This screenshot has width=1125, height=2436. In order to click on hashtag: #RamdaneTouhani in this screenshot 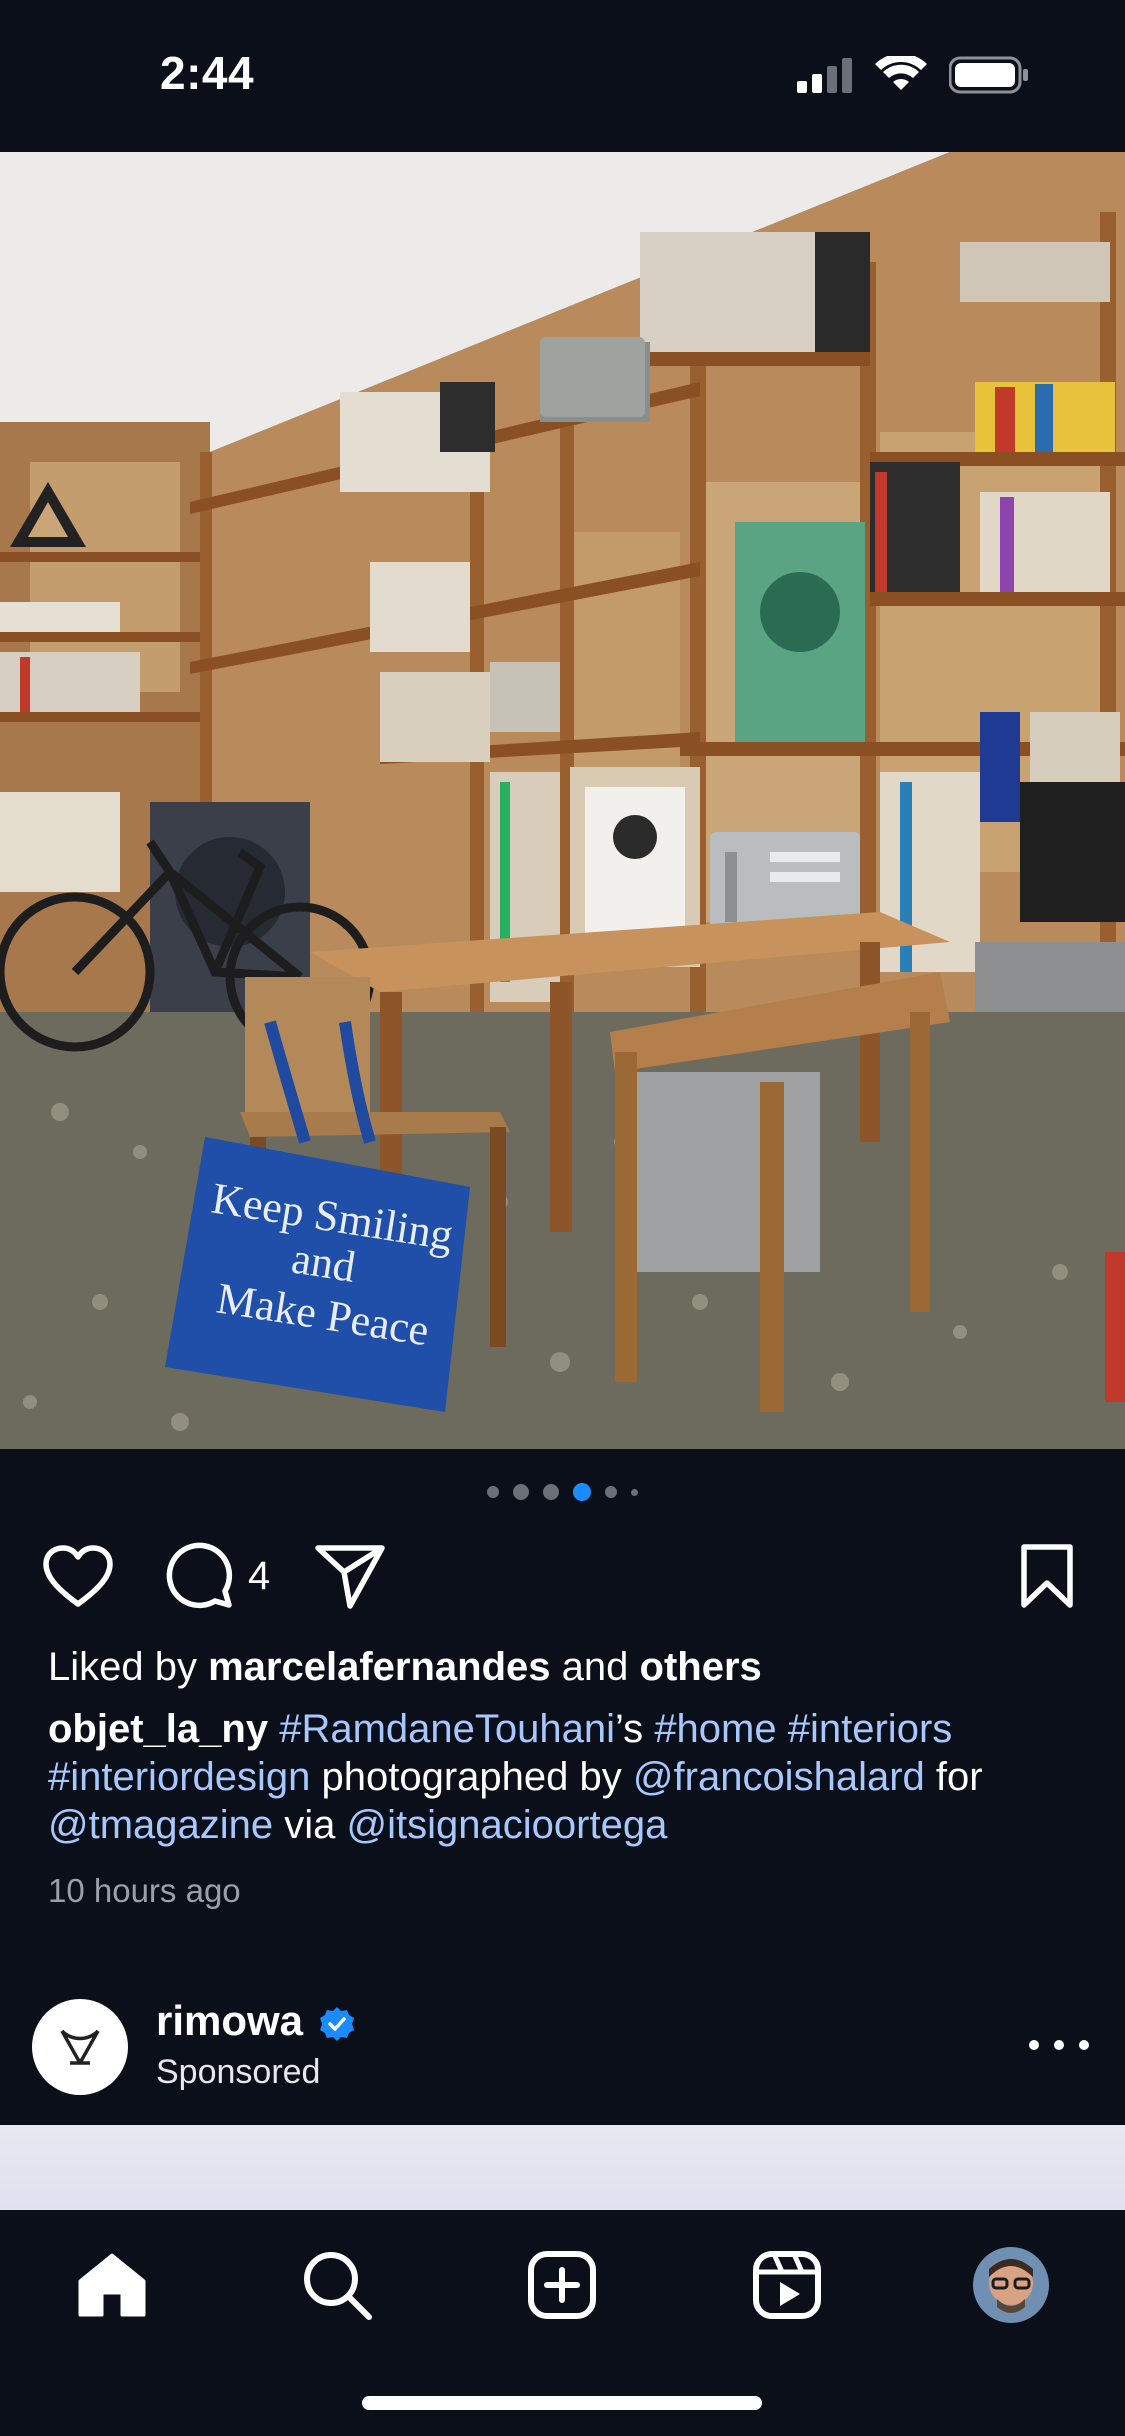, I will do `click(447, 1729)`.